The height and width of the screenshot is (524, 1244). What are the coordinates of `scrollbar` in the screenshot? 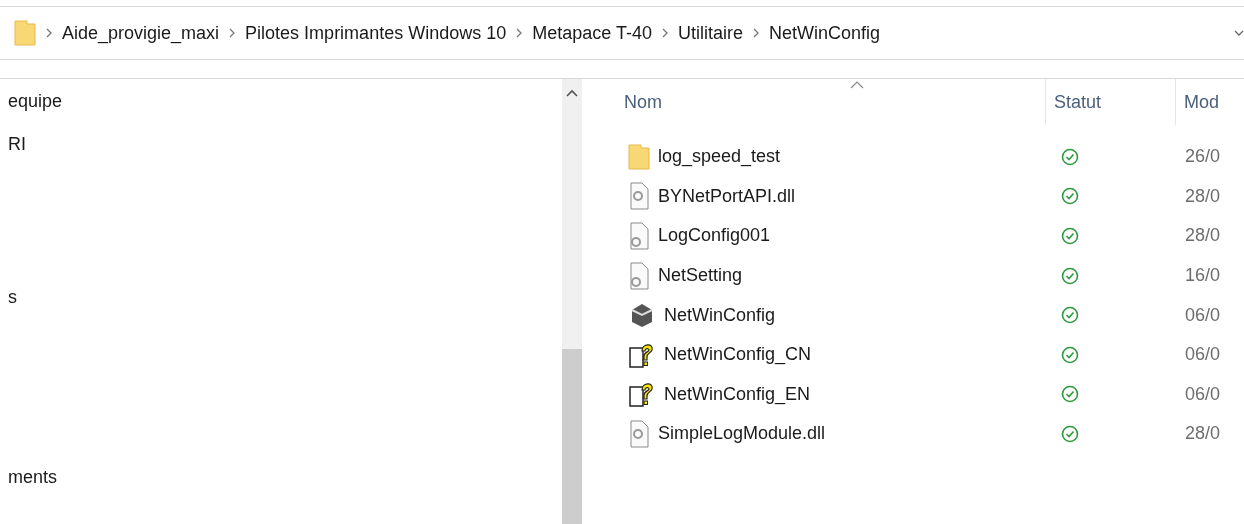 It's located at (572, 301).